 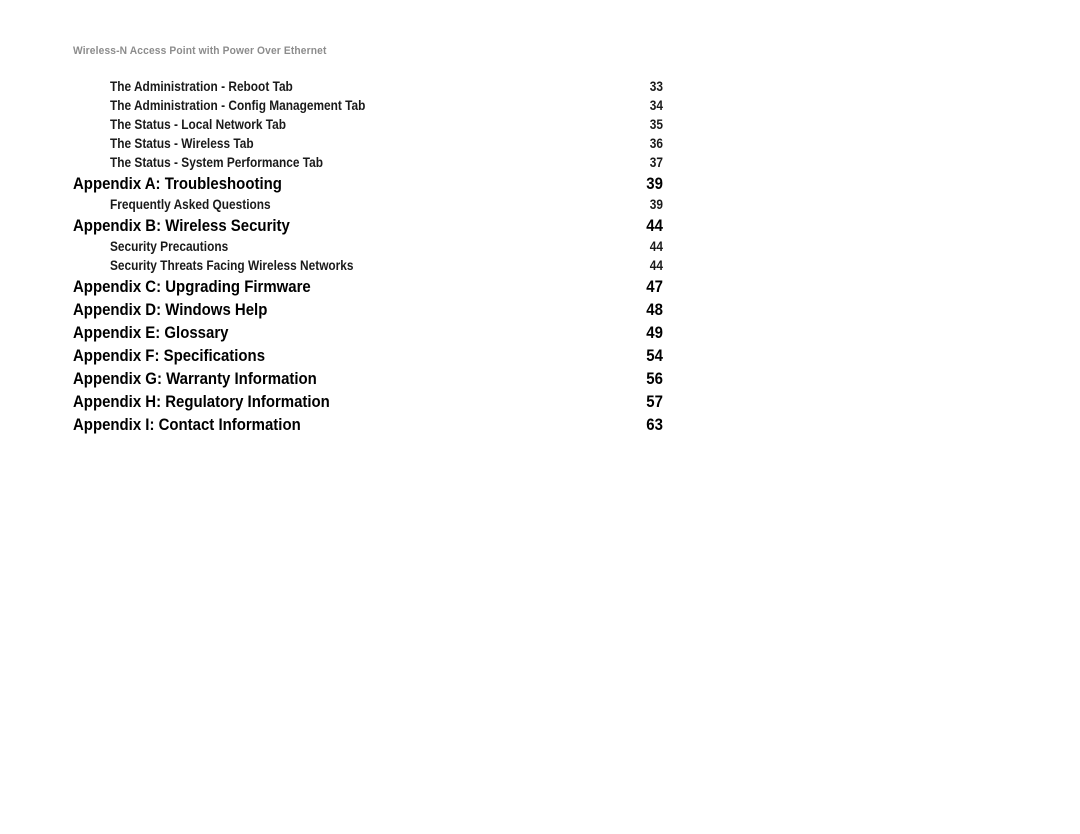 I want to click on toc-entry-title: Appendix B: Wireless Security, so click(x=181, y=225).